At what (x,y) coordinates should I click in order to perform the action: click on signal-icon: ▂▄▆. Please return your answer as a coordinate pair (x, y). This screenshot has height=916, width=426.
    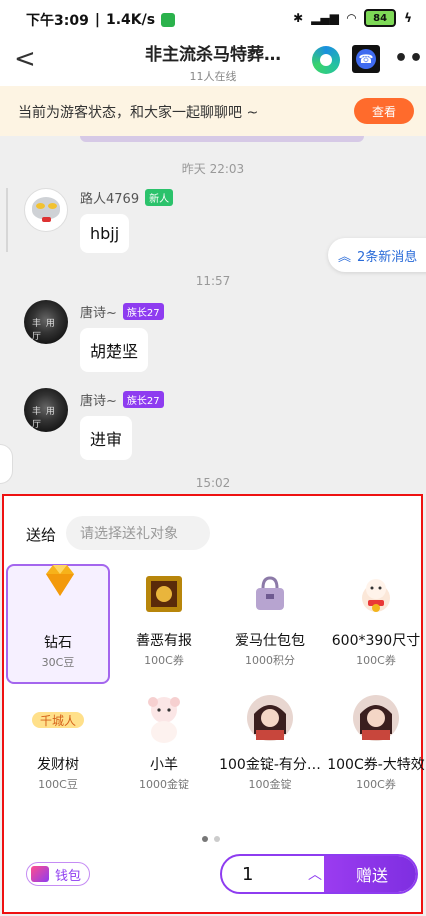
    Looking at the image, I should click on (325, 18).